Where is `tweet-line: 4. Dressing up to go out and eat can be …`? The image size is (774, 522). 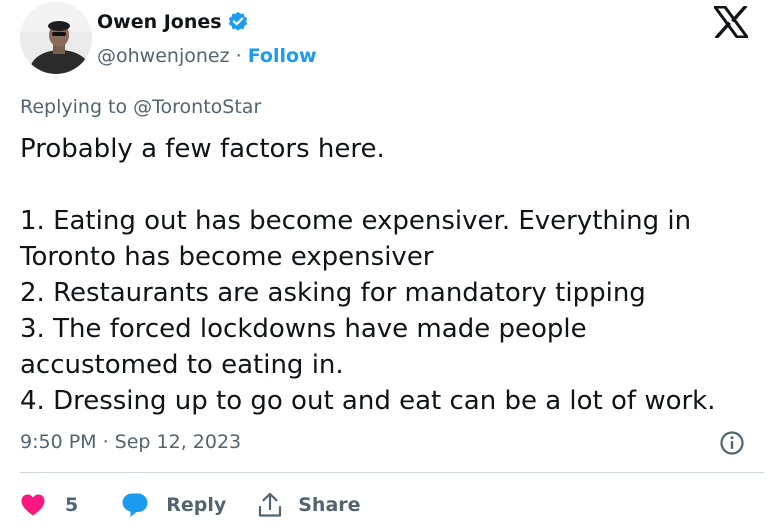
tweet-line: 4. Dressing up to go out and eat can be … is located at coordinates (368, 401).